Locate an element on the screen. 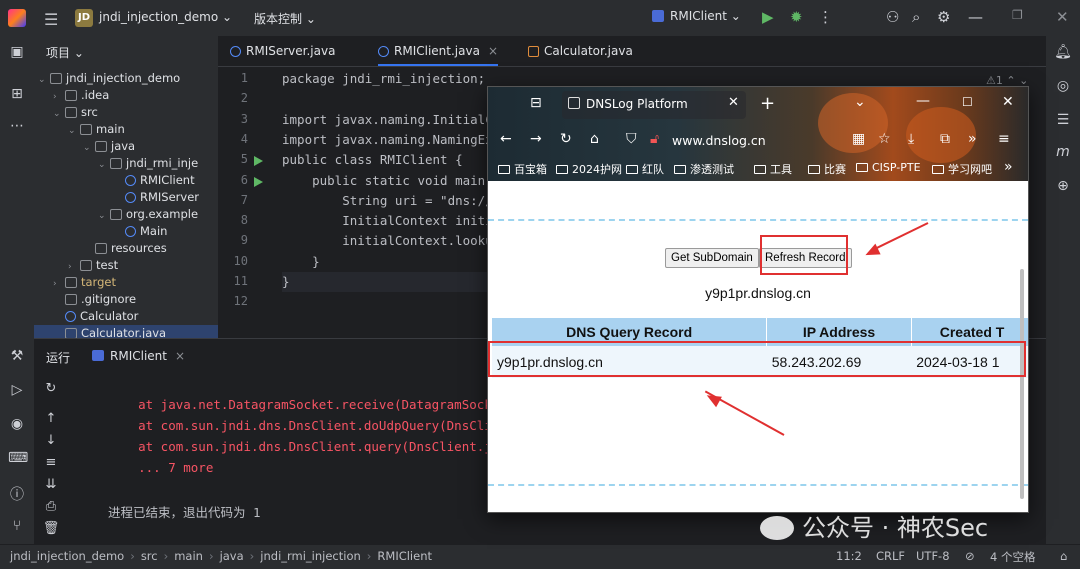 Image resolution: width=1080 pixels, height=569 pixels. bookmark-item: 学习网吧 is located at coordinates (962, 169).